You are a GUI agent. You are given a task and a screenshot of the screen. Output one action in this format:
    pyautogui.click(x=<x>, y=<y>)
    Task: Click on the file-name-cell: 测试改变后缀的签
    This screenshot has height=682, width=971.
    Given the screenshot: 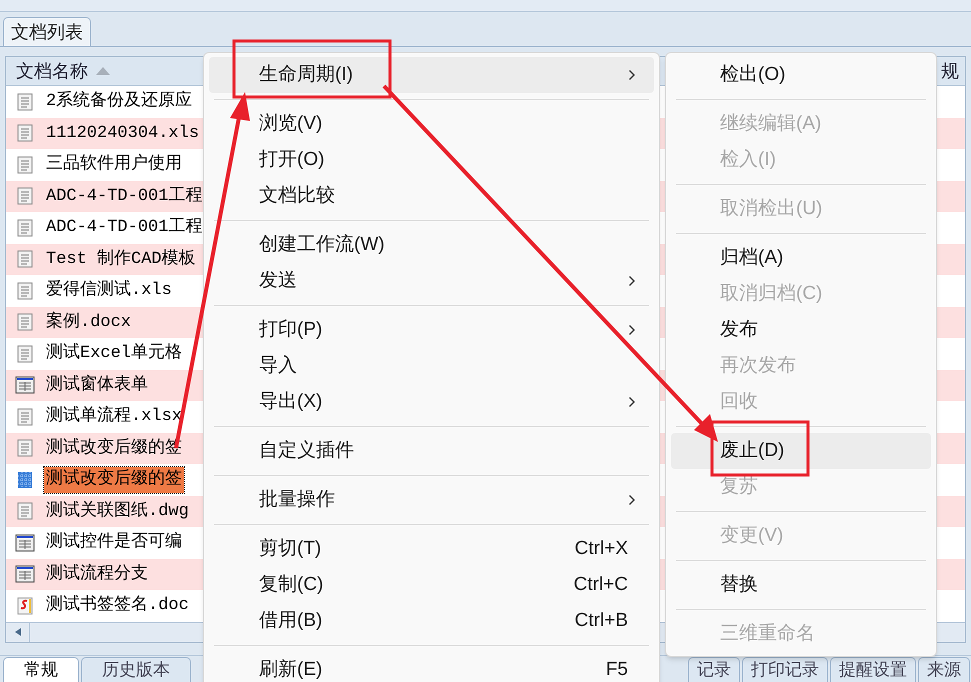 What is the action you would take?
    pyautogui.click(x=114, y=479)
    